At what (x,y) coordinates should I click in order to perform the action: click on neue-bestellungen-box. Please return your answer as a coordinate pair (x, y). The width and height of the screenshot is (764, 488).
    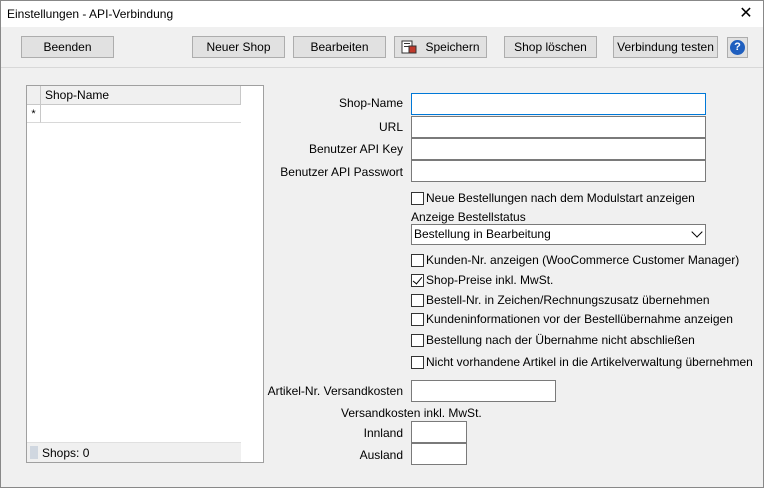
    Looking at the image, I should click on (417, 198).